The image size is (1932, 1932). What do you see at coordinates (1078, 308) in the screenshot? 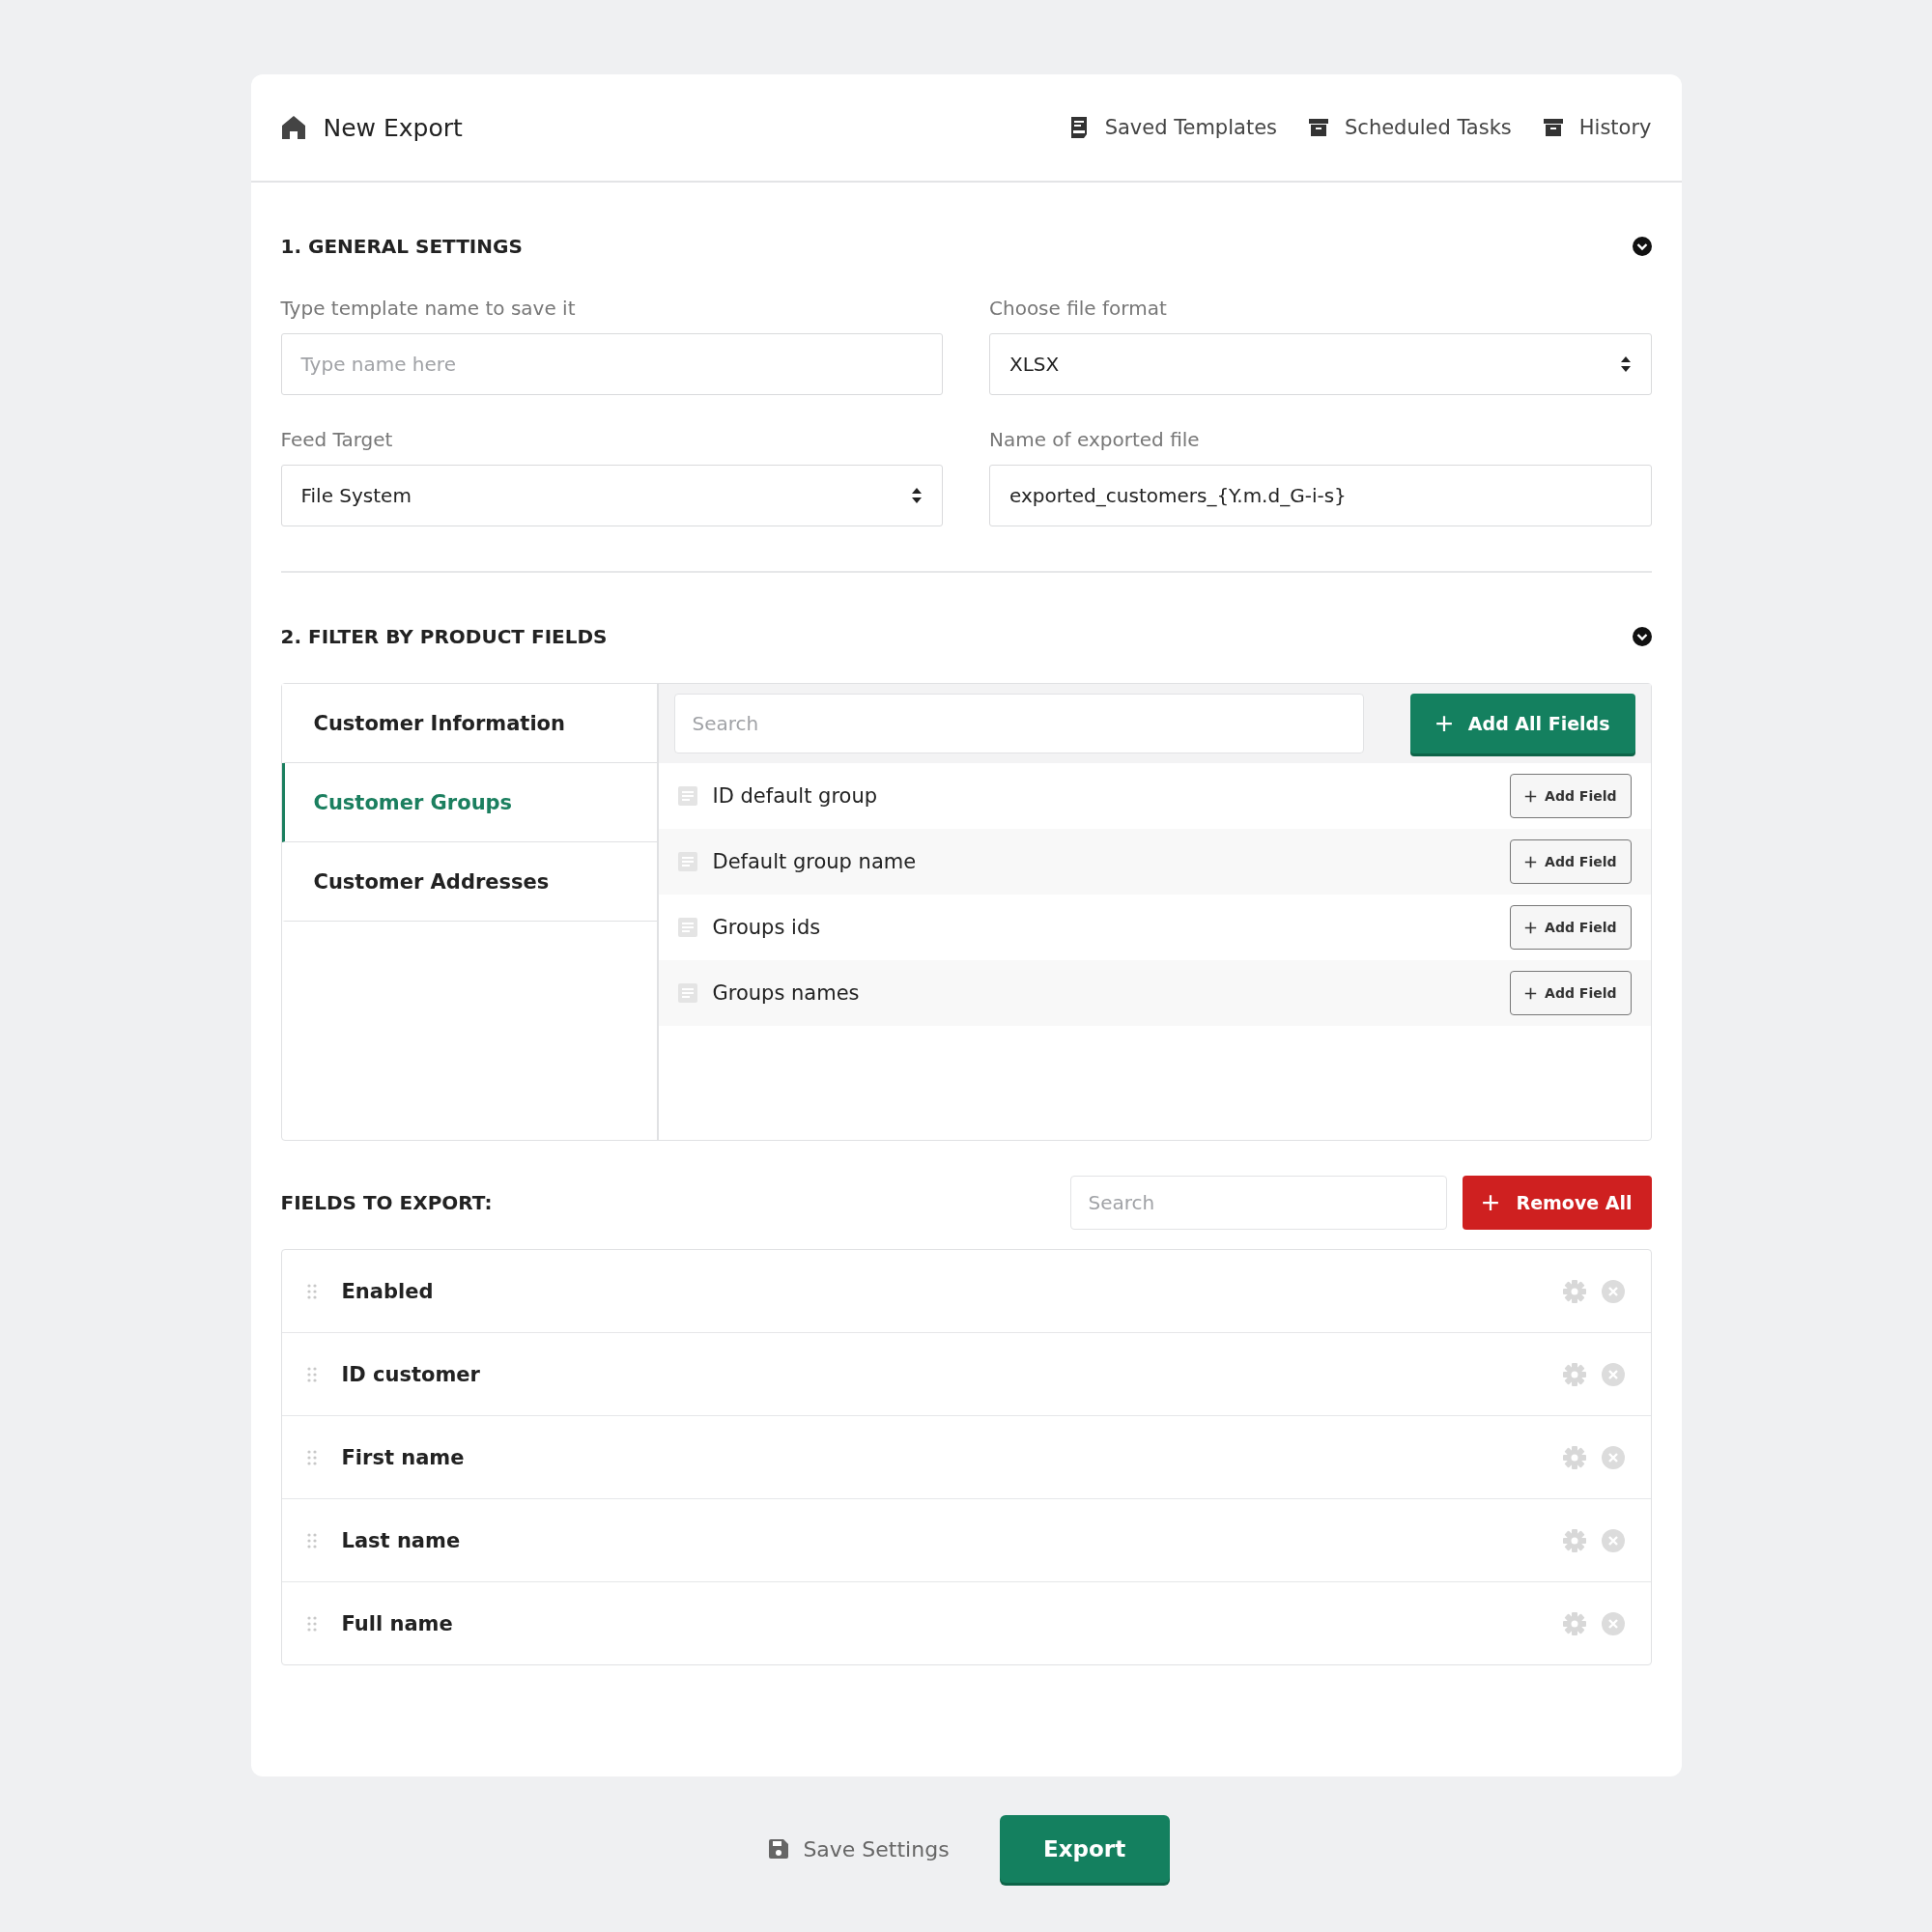
I see `field-label: Choose file format` at bounding box center [1078, 308].